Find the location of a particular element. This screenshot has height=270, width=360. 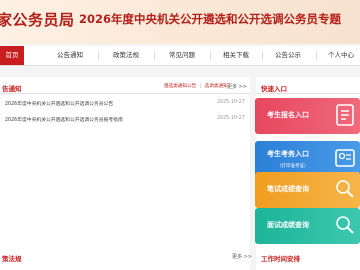

filter-link-selection: 遴选类通知公告 is located at coordinates (180, 86).